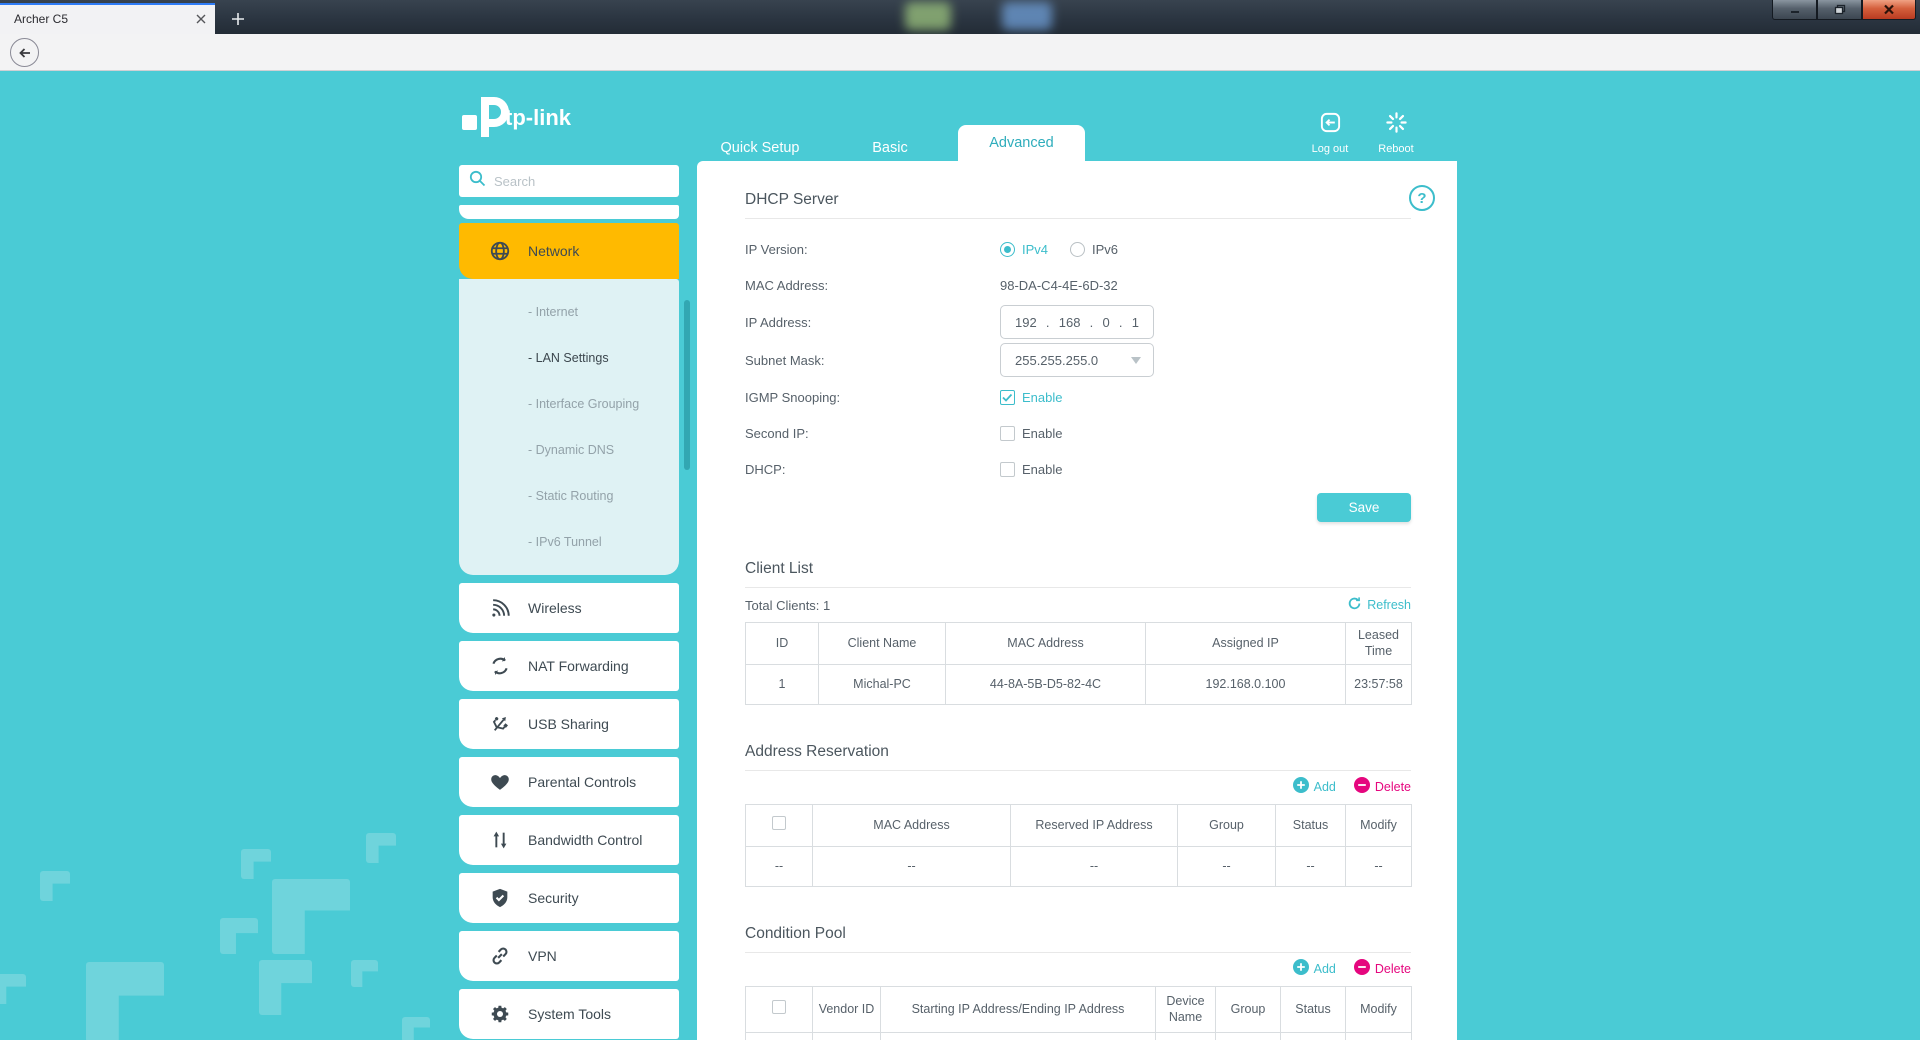 Image resolution: width=1920 pixels, height=1040 pixels. What do you see at coordinates (782, 643) in the screenshot?
I see `column-header: ID` at bounding box center [782, 643].